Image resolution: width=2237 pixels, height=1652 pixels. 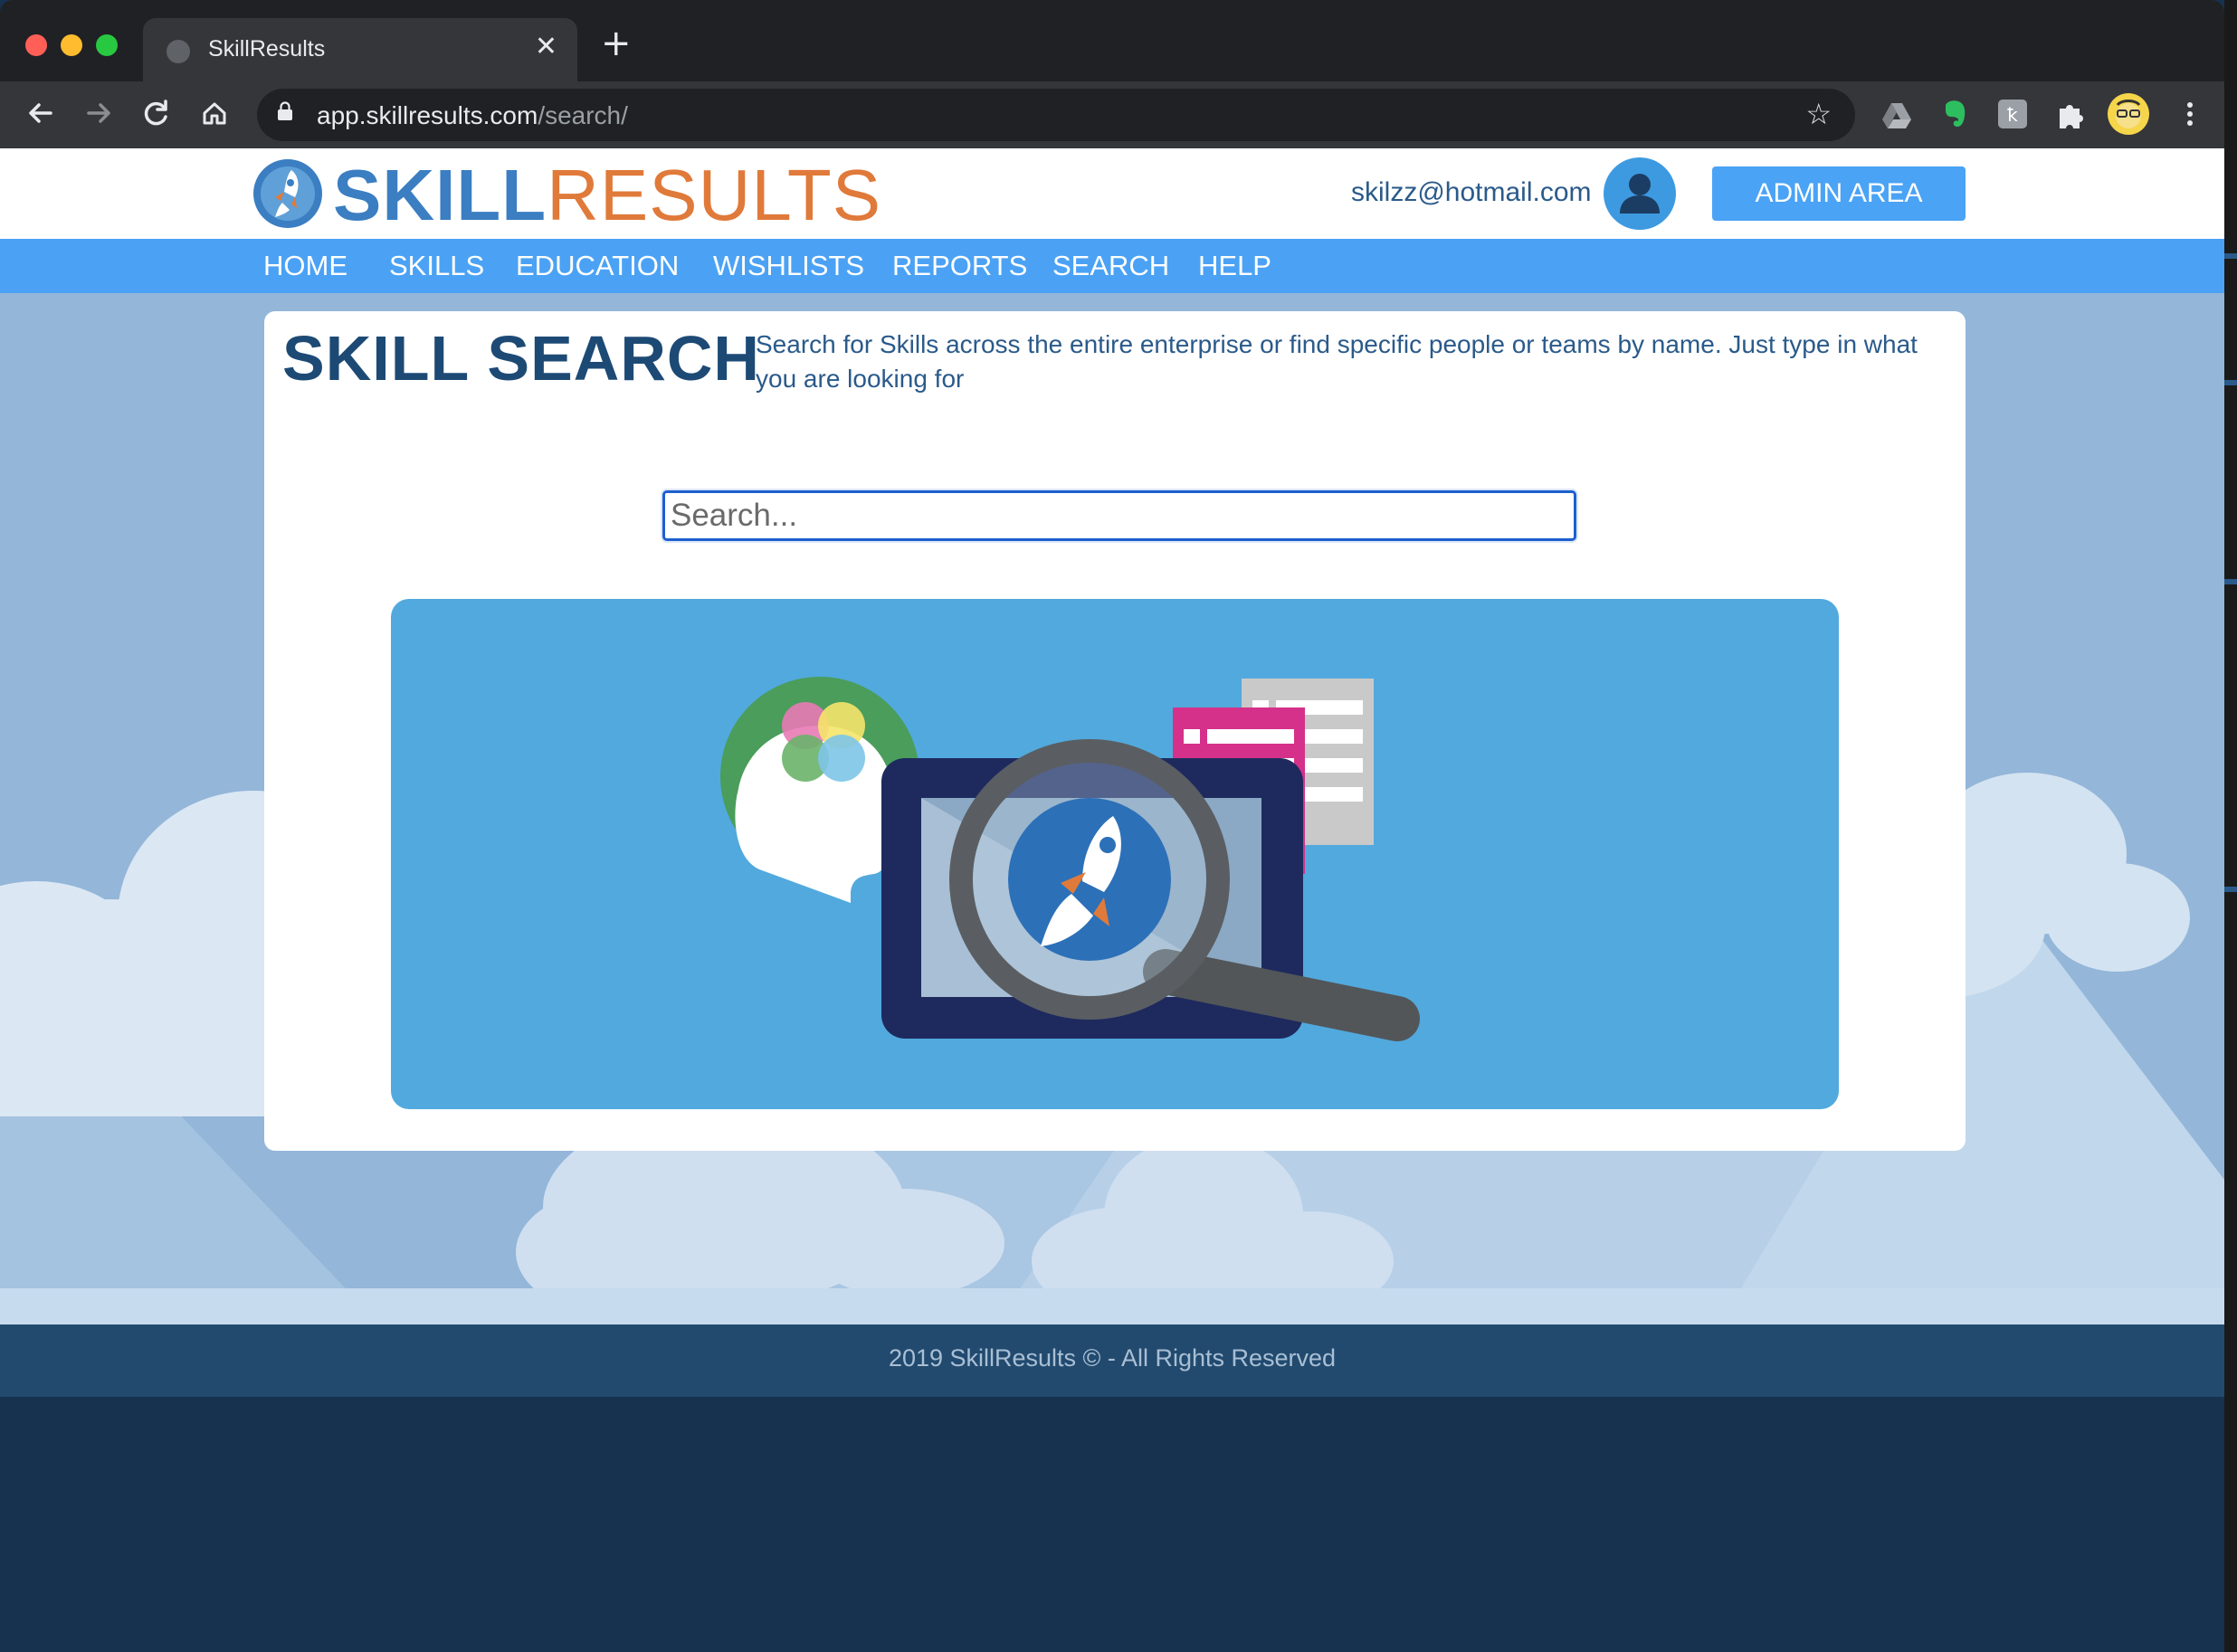 I want to click on nav-item-reports: REPORTS, so click(x=959, y=266).